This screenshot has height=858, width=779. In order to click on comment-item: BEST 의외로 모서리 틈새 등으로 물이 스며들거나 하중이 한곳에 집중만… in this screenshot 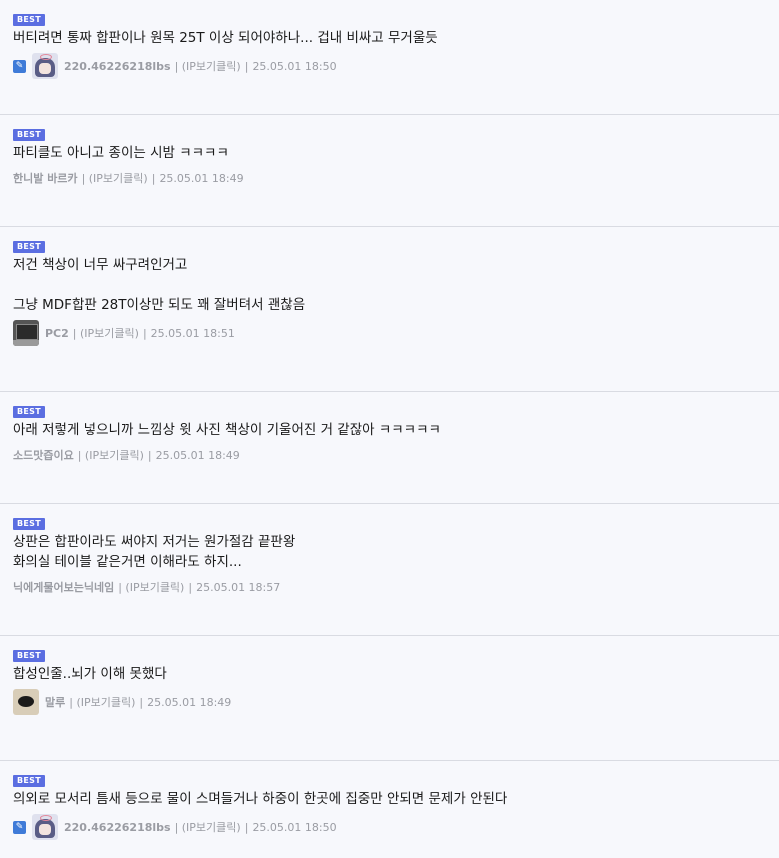, I will do `click(389, 809)`.